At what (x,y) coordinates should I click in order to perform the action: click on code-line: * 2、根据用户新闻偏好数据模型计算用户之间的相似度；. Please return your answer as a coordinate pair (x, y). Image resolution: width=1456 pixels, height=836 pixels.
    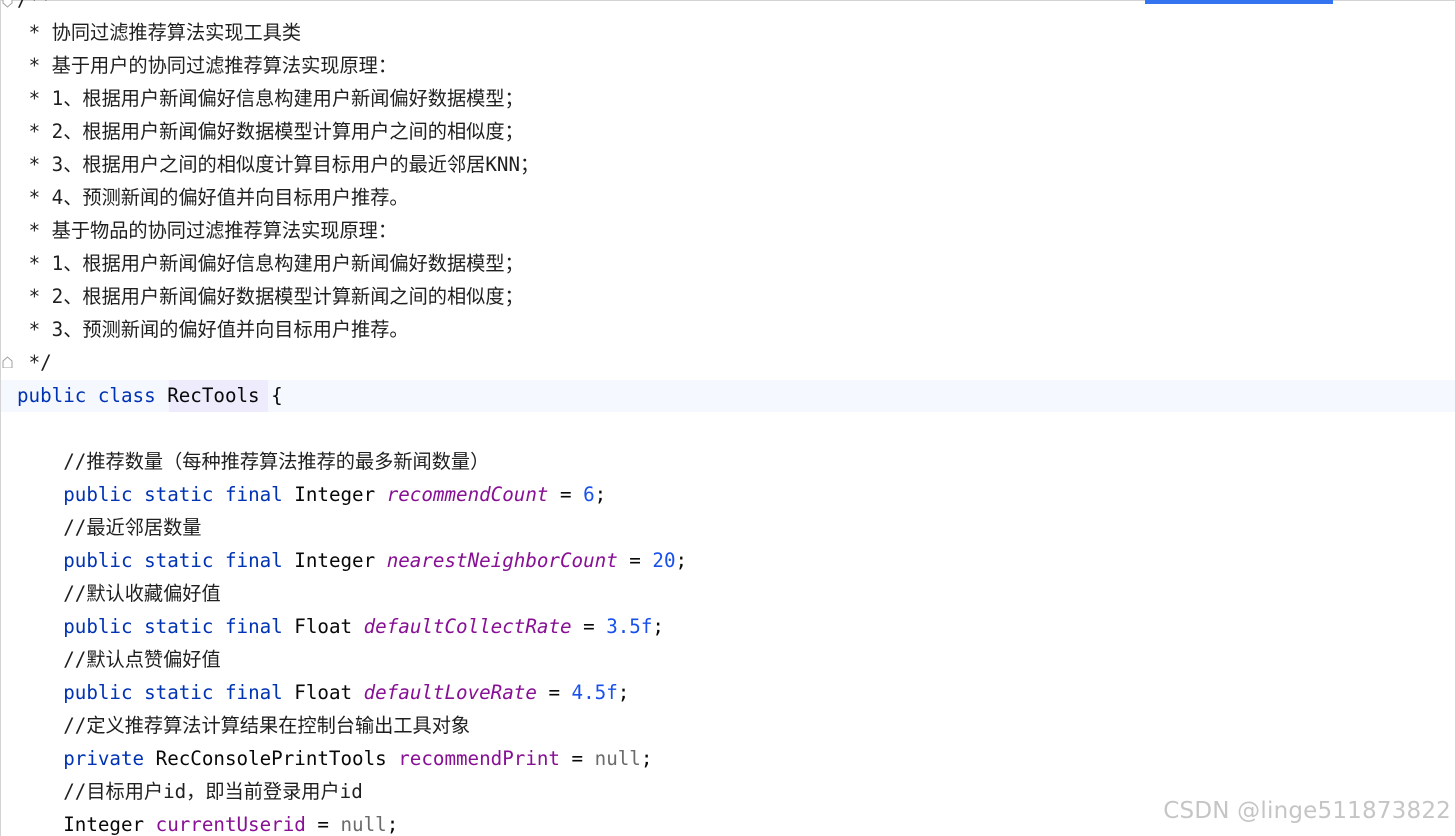
    Looking at the image, I should click on (270, 131).